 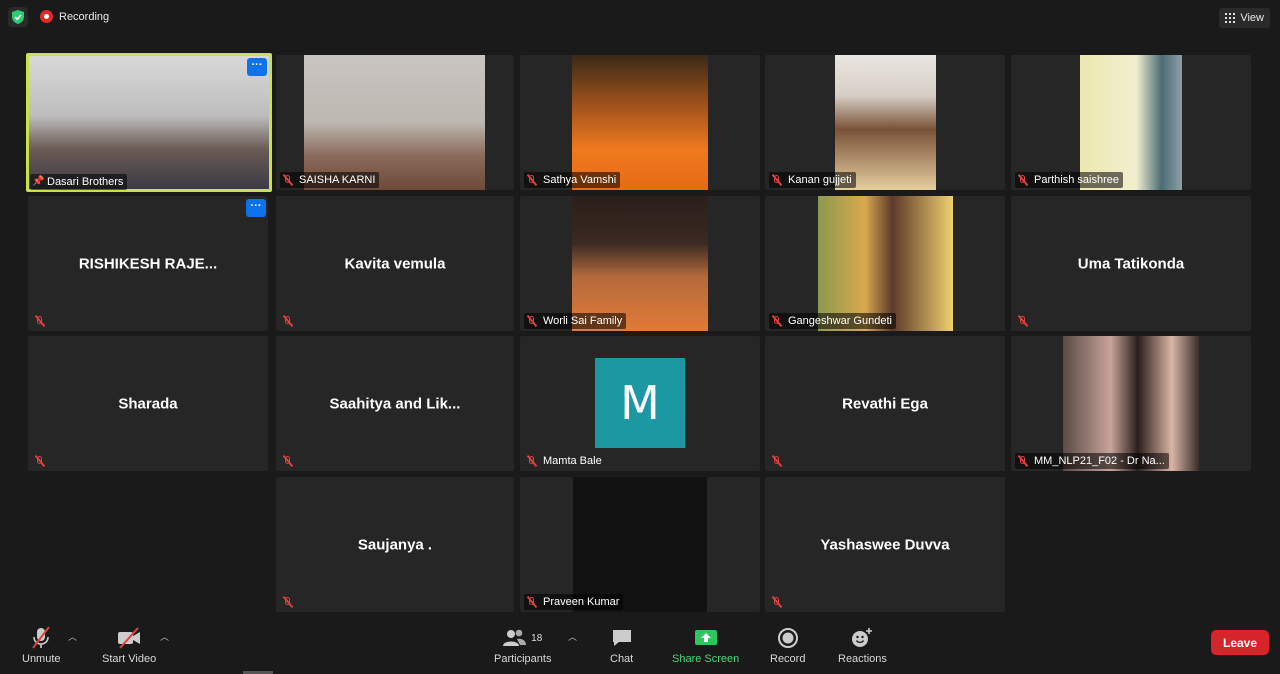 I want to click on participant-display-name: Uma Tatikonda, so click(x=1131, y=263).